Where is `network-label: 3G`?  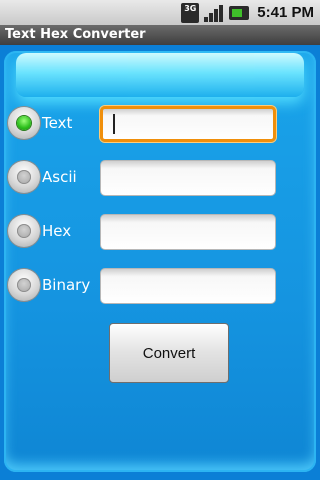
network-label: 3G is located at coordinates (190, 8).